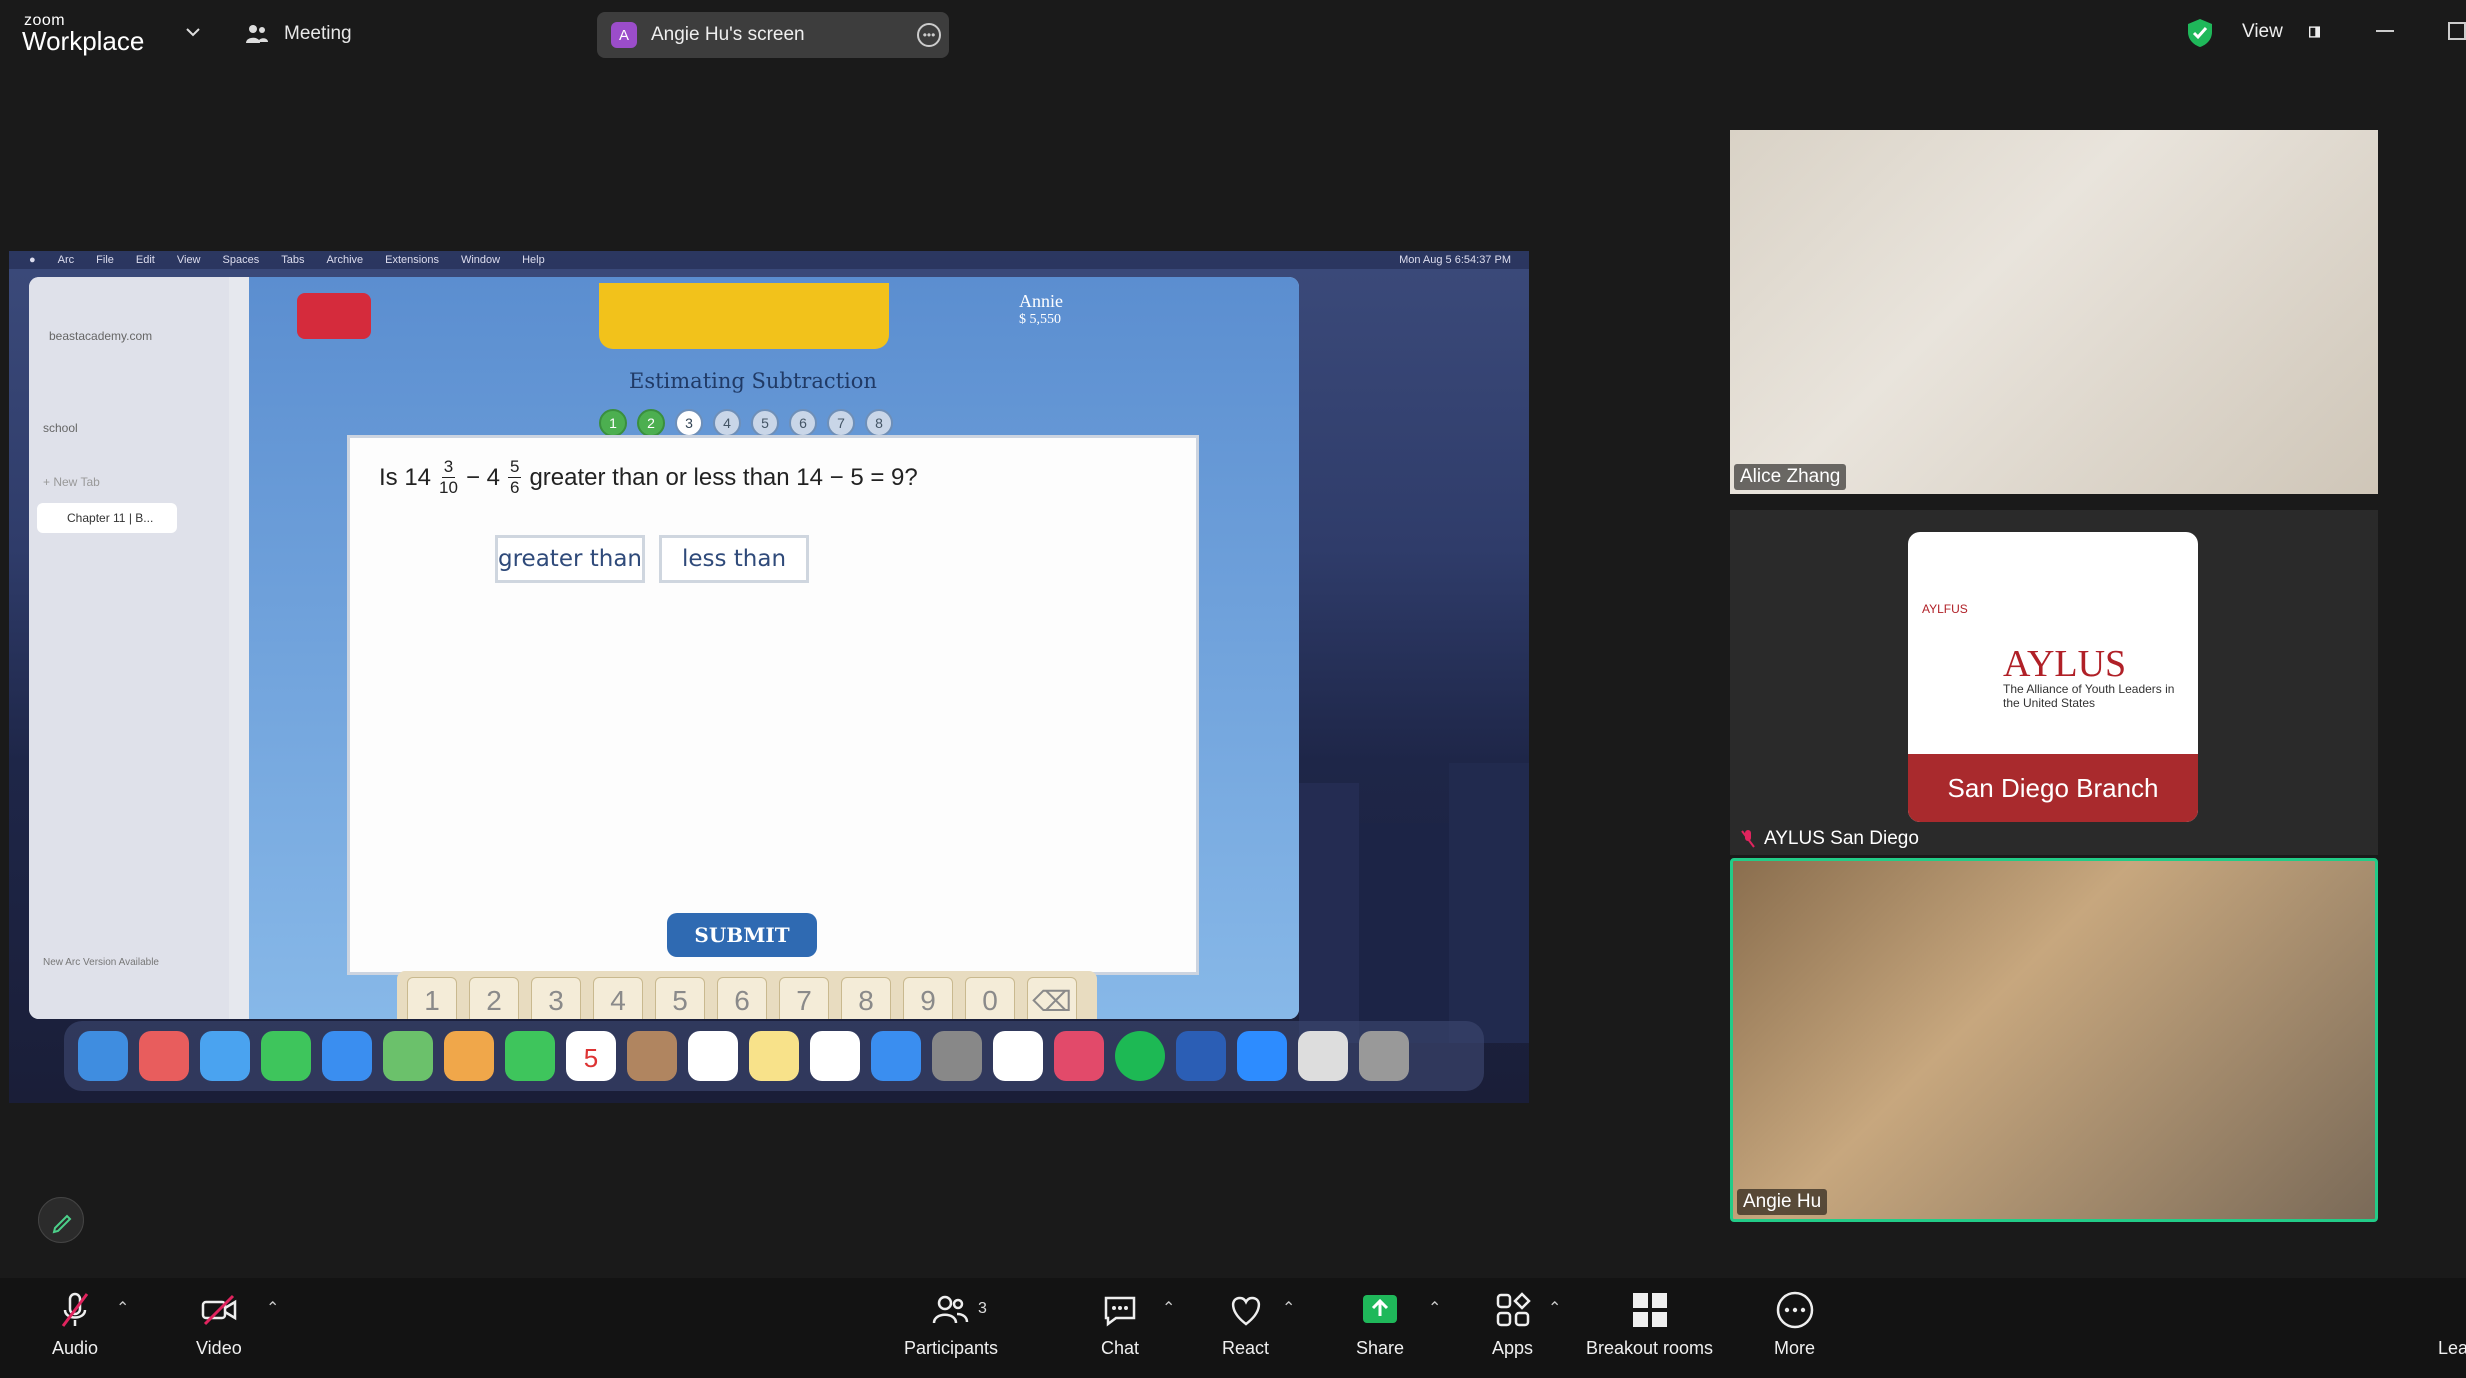  What do you see at coordinates (990, 998) in the screenshot?
I see `numpad-key: 0` at bounding box center [990, 998].